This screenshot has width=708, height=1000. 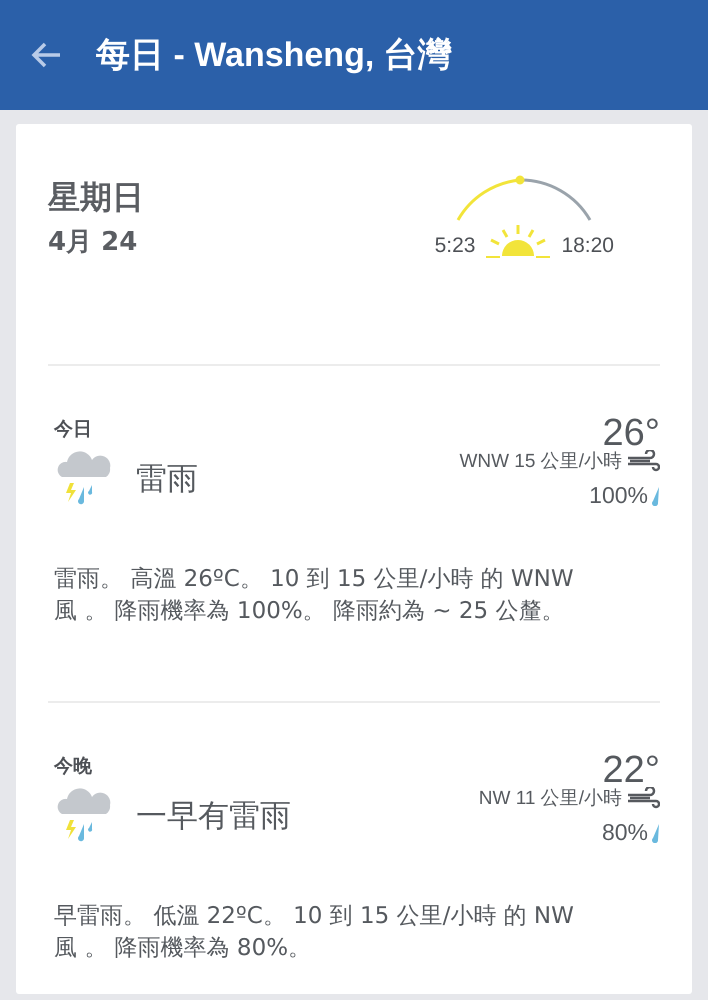 I want to click on condition-text: 雷雨, so click(x=167, y=479).